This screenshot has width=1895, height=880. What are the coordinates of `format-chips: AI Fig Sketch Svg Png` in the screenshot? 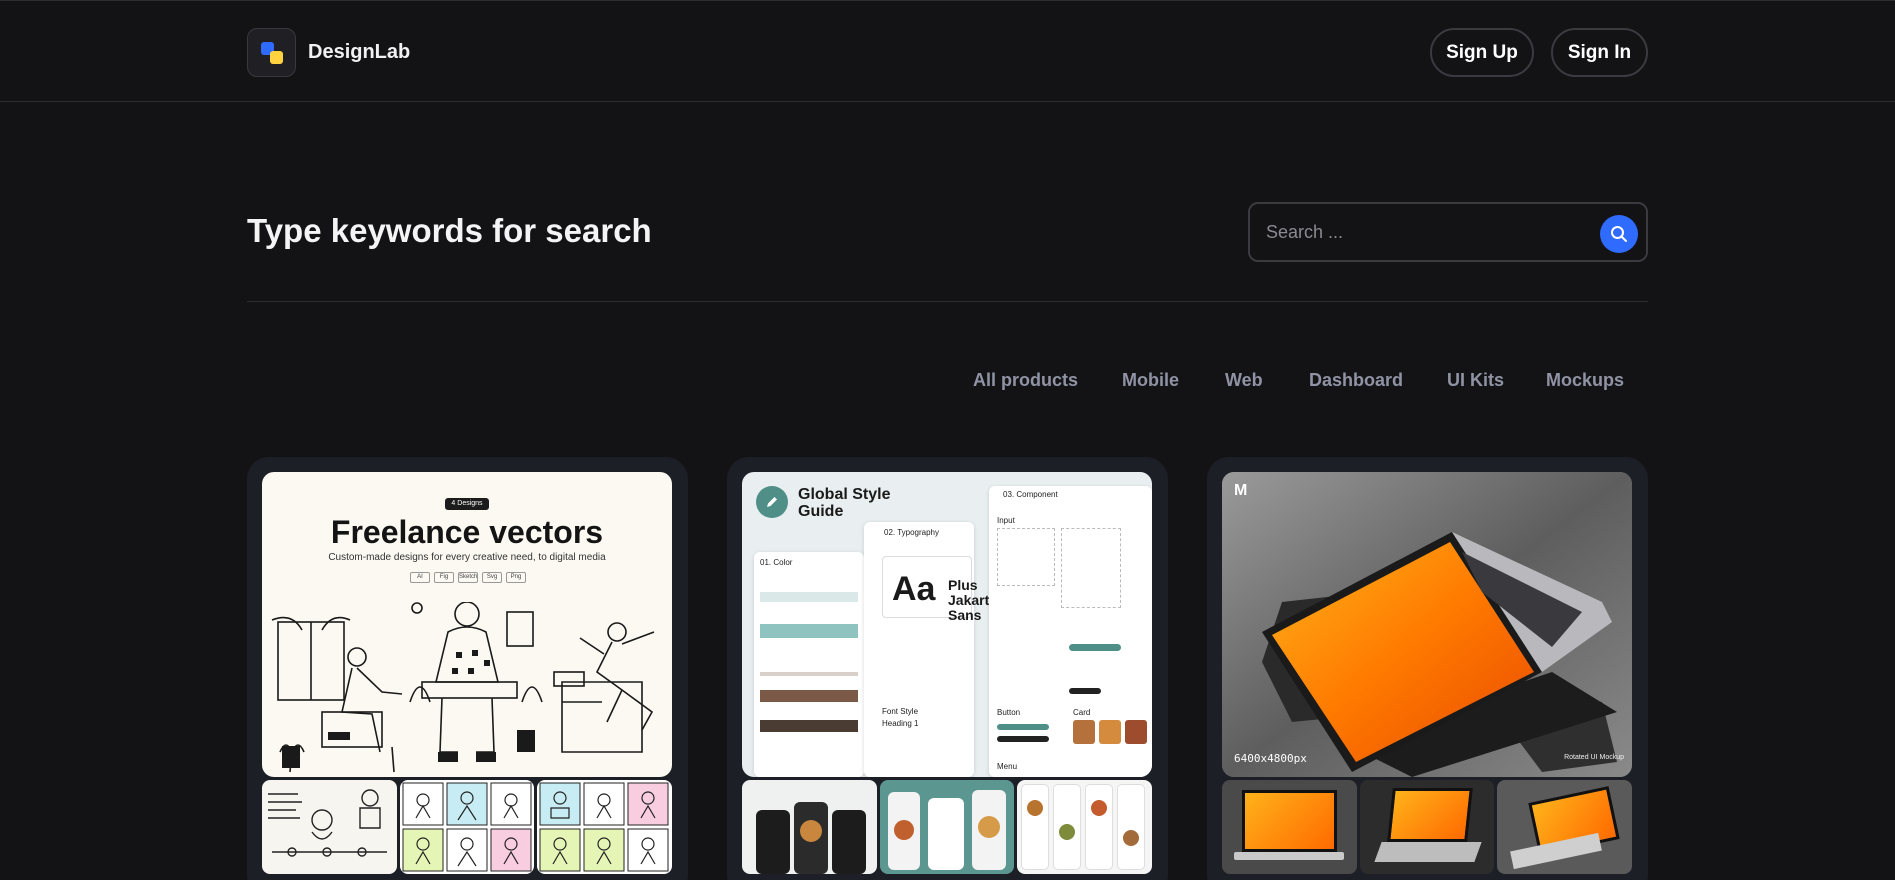 It's located at (468, 577).